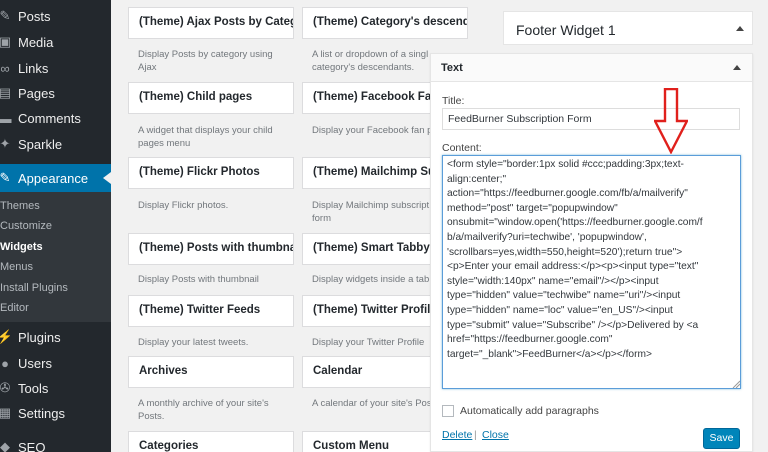 This screenshot has height=452, width=768. I want to click on widget-child-pages: (Theme) Child pages, so click(211, 98).